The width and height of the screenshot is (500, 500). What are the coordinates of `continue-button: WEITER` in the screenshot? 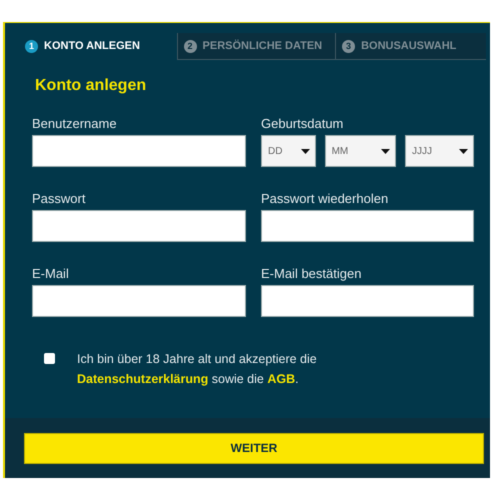 It's located at (254, 448).